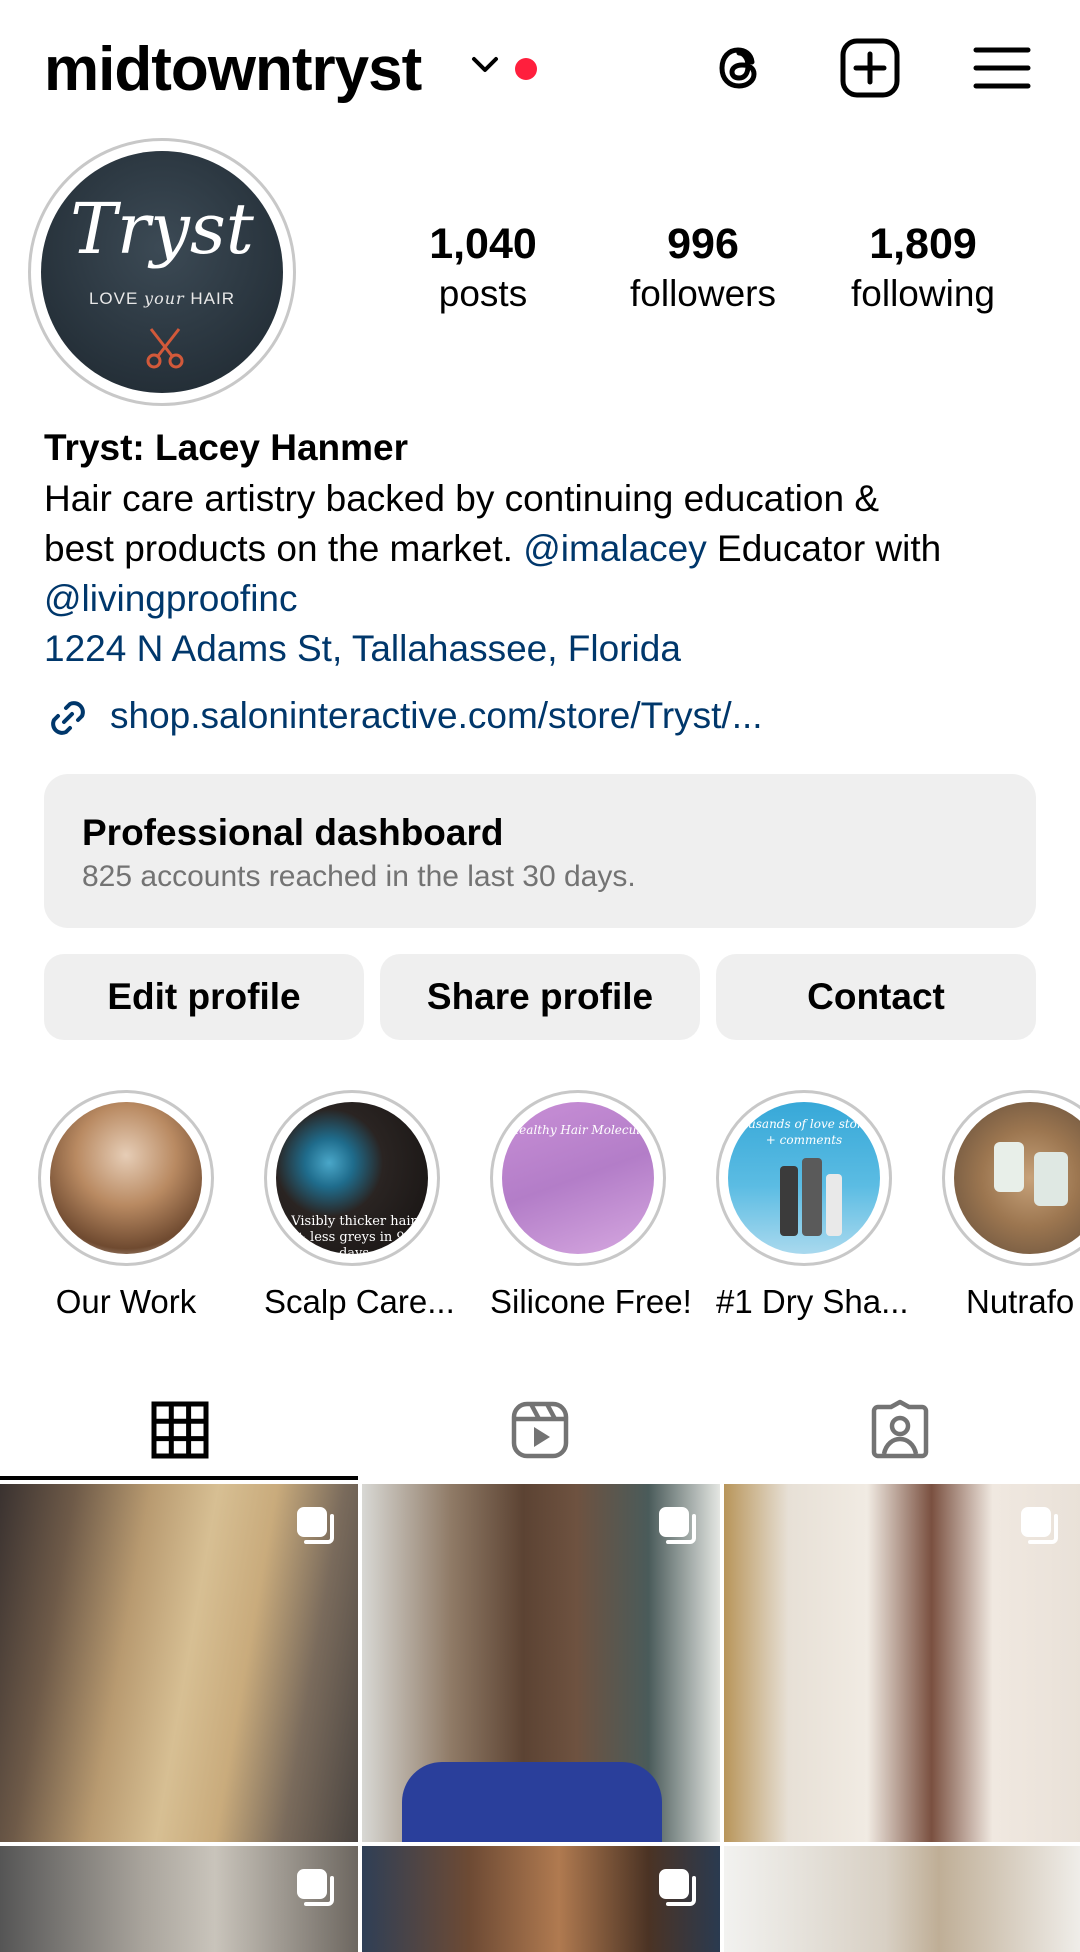 The width and height of the screenshot is (1080, 1952). Describe the element at coordinates (544, 599) in the screenshot. I see `mention-livingproofinc: @livingproofinc` at that location.